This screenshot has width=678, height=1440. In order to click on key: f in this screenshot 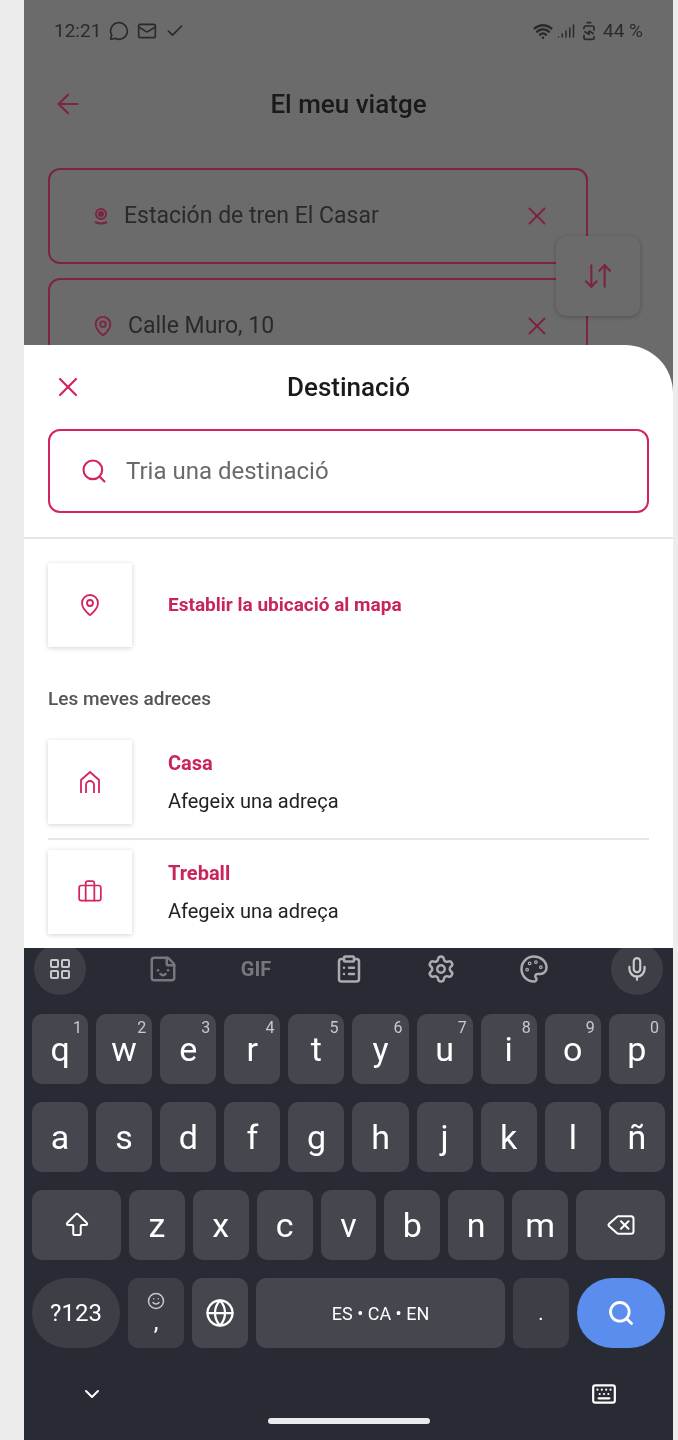, I will do `click(252, 1137)`.